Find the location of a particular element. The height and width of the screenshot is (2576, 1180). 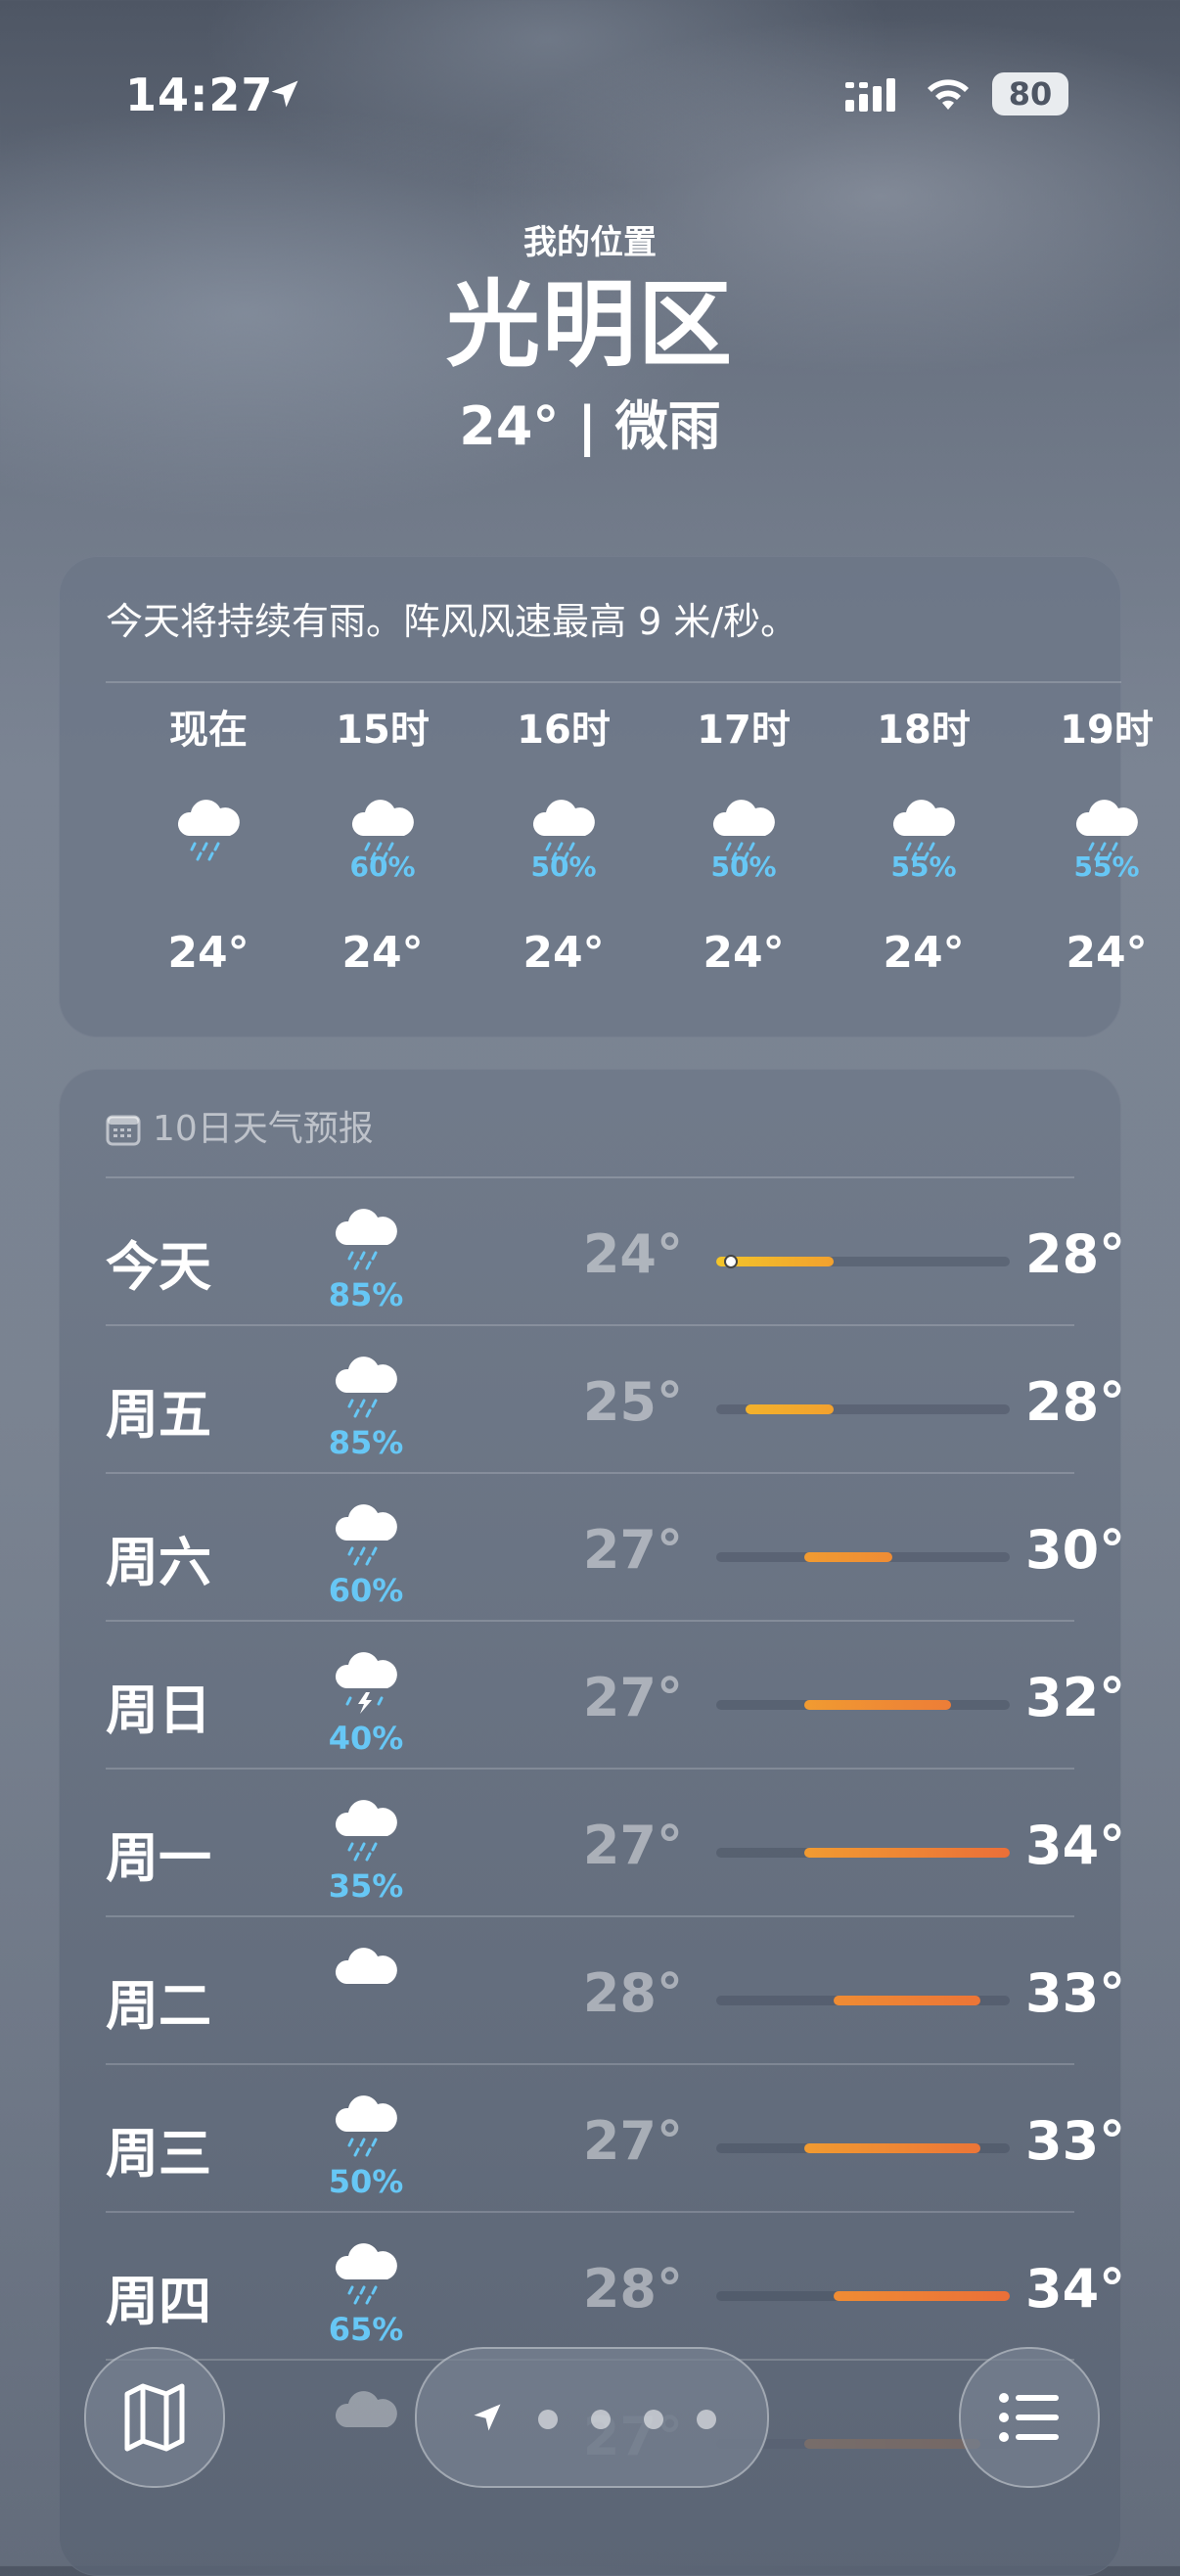

day-high-temp: 30° is located at coordinates (1075, 1550).